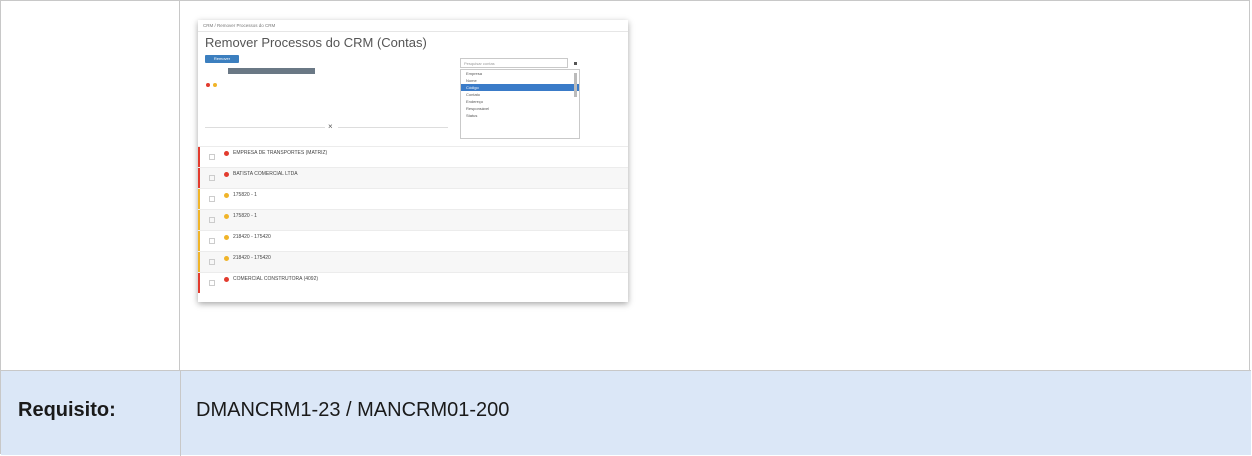 The image size is (1252, 456). What do you see at coordinates (208, 84) in the screenshot?
I see `red-dot-icon` at bounding box center [208, 84].